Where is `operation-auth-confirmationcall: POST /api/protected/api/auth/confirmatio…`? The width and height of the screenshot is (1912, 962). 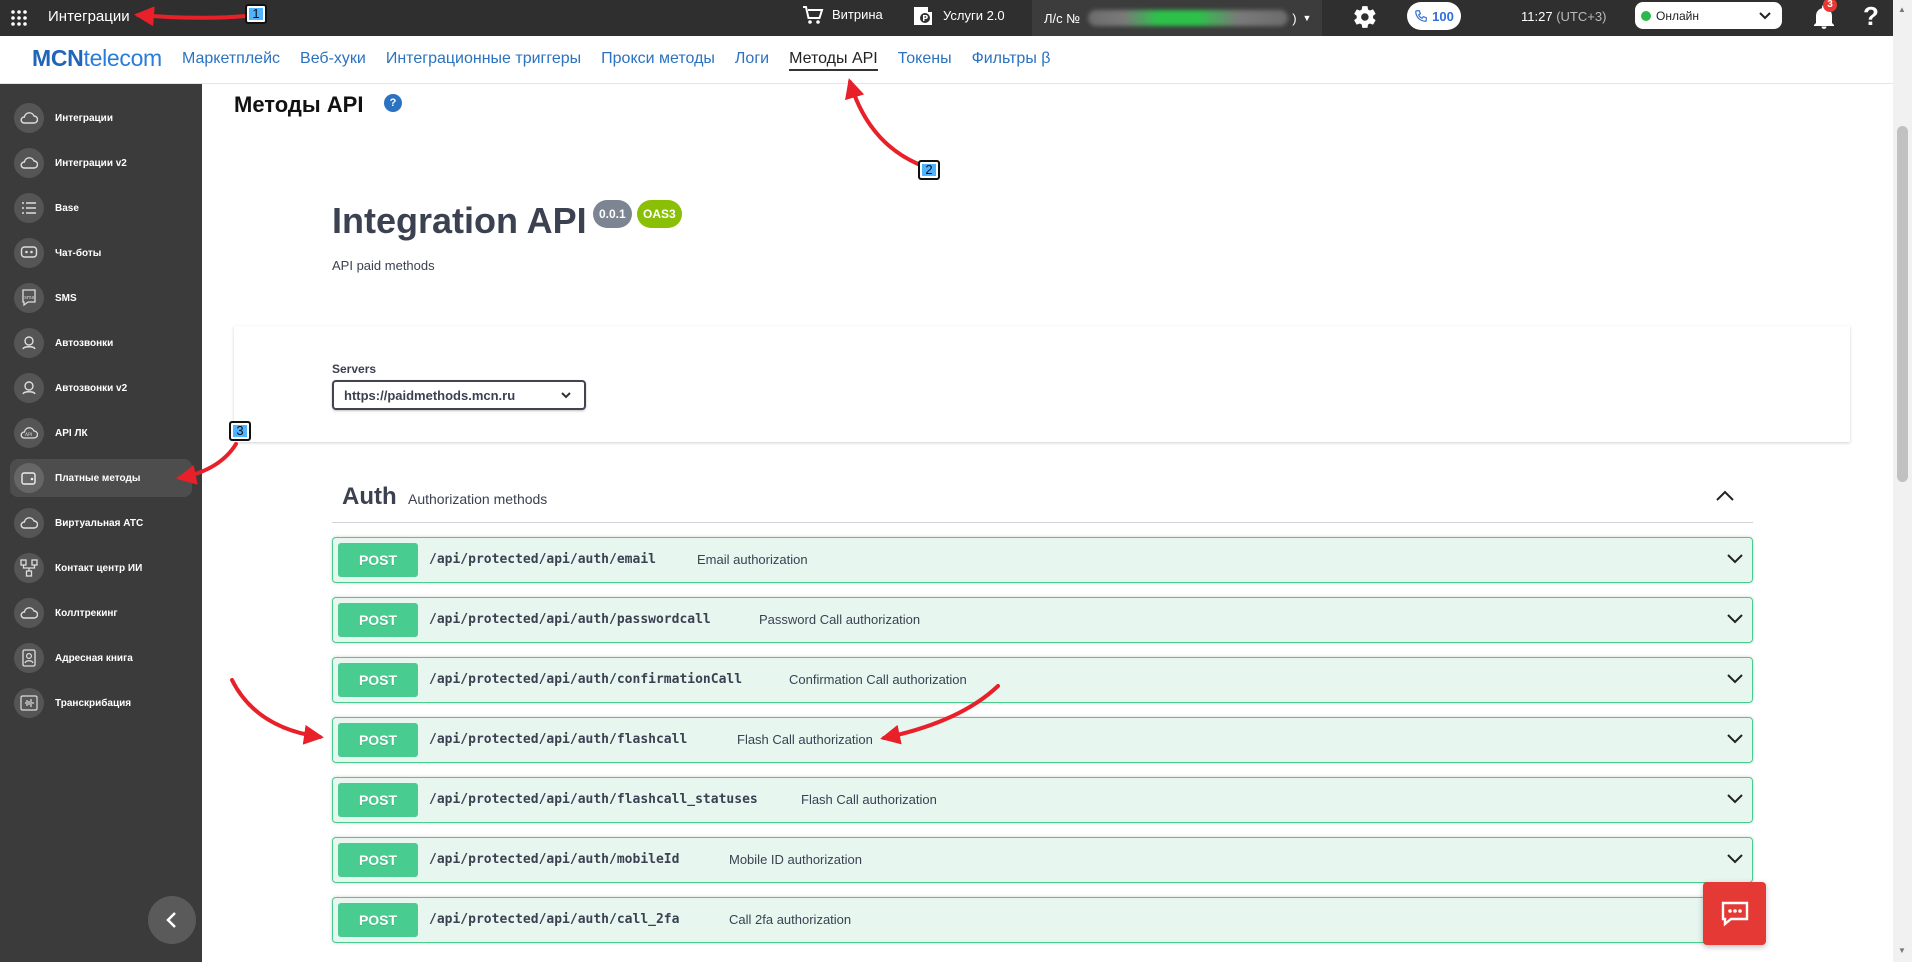 operation-auth-confirmationcall: POST /api/protected/api/auth/confirmatio… is located at coordinates (1042, 680).